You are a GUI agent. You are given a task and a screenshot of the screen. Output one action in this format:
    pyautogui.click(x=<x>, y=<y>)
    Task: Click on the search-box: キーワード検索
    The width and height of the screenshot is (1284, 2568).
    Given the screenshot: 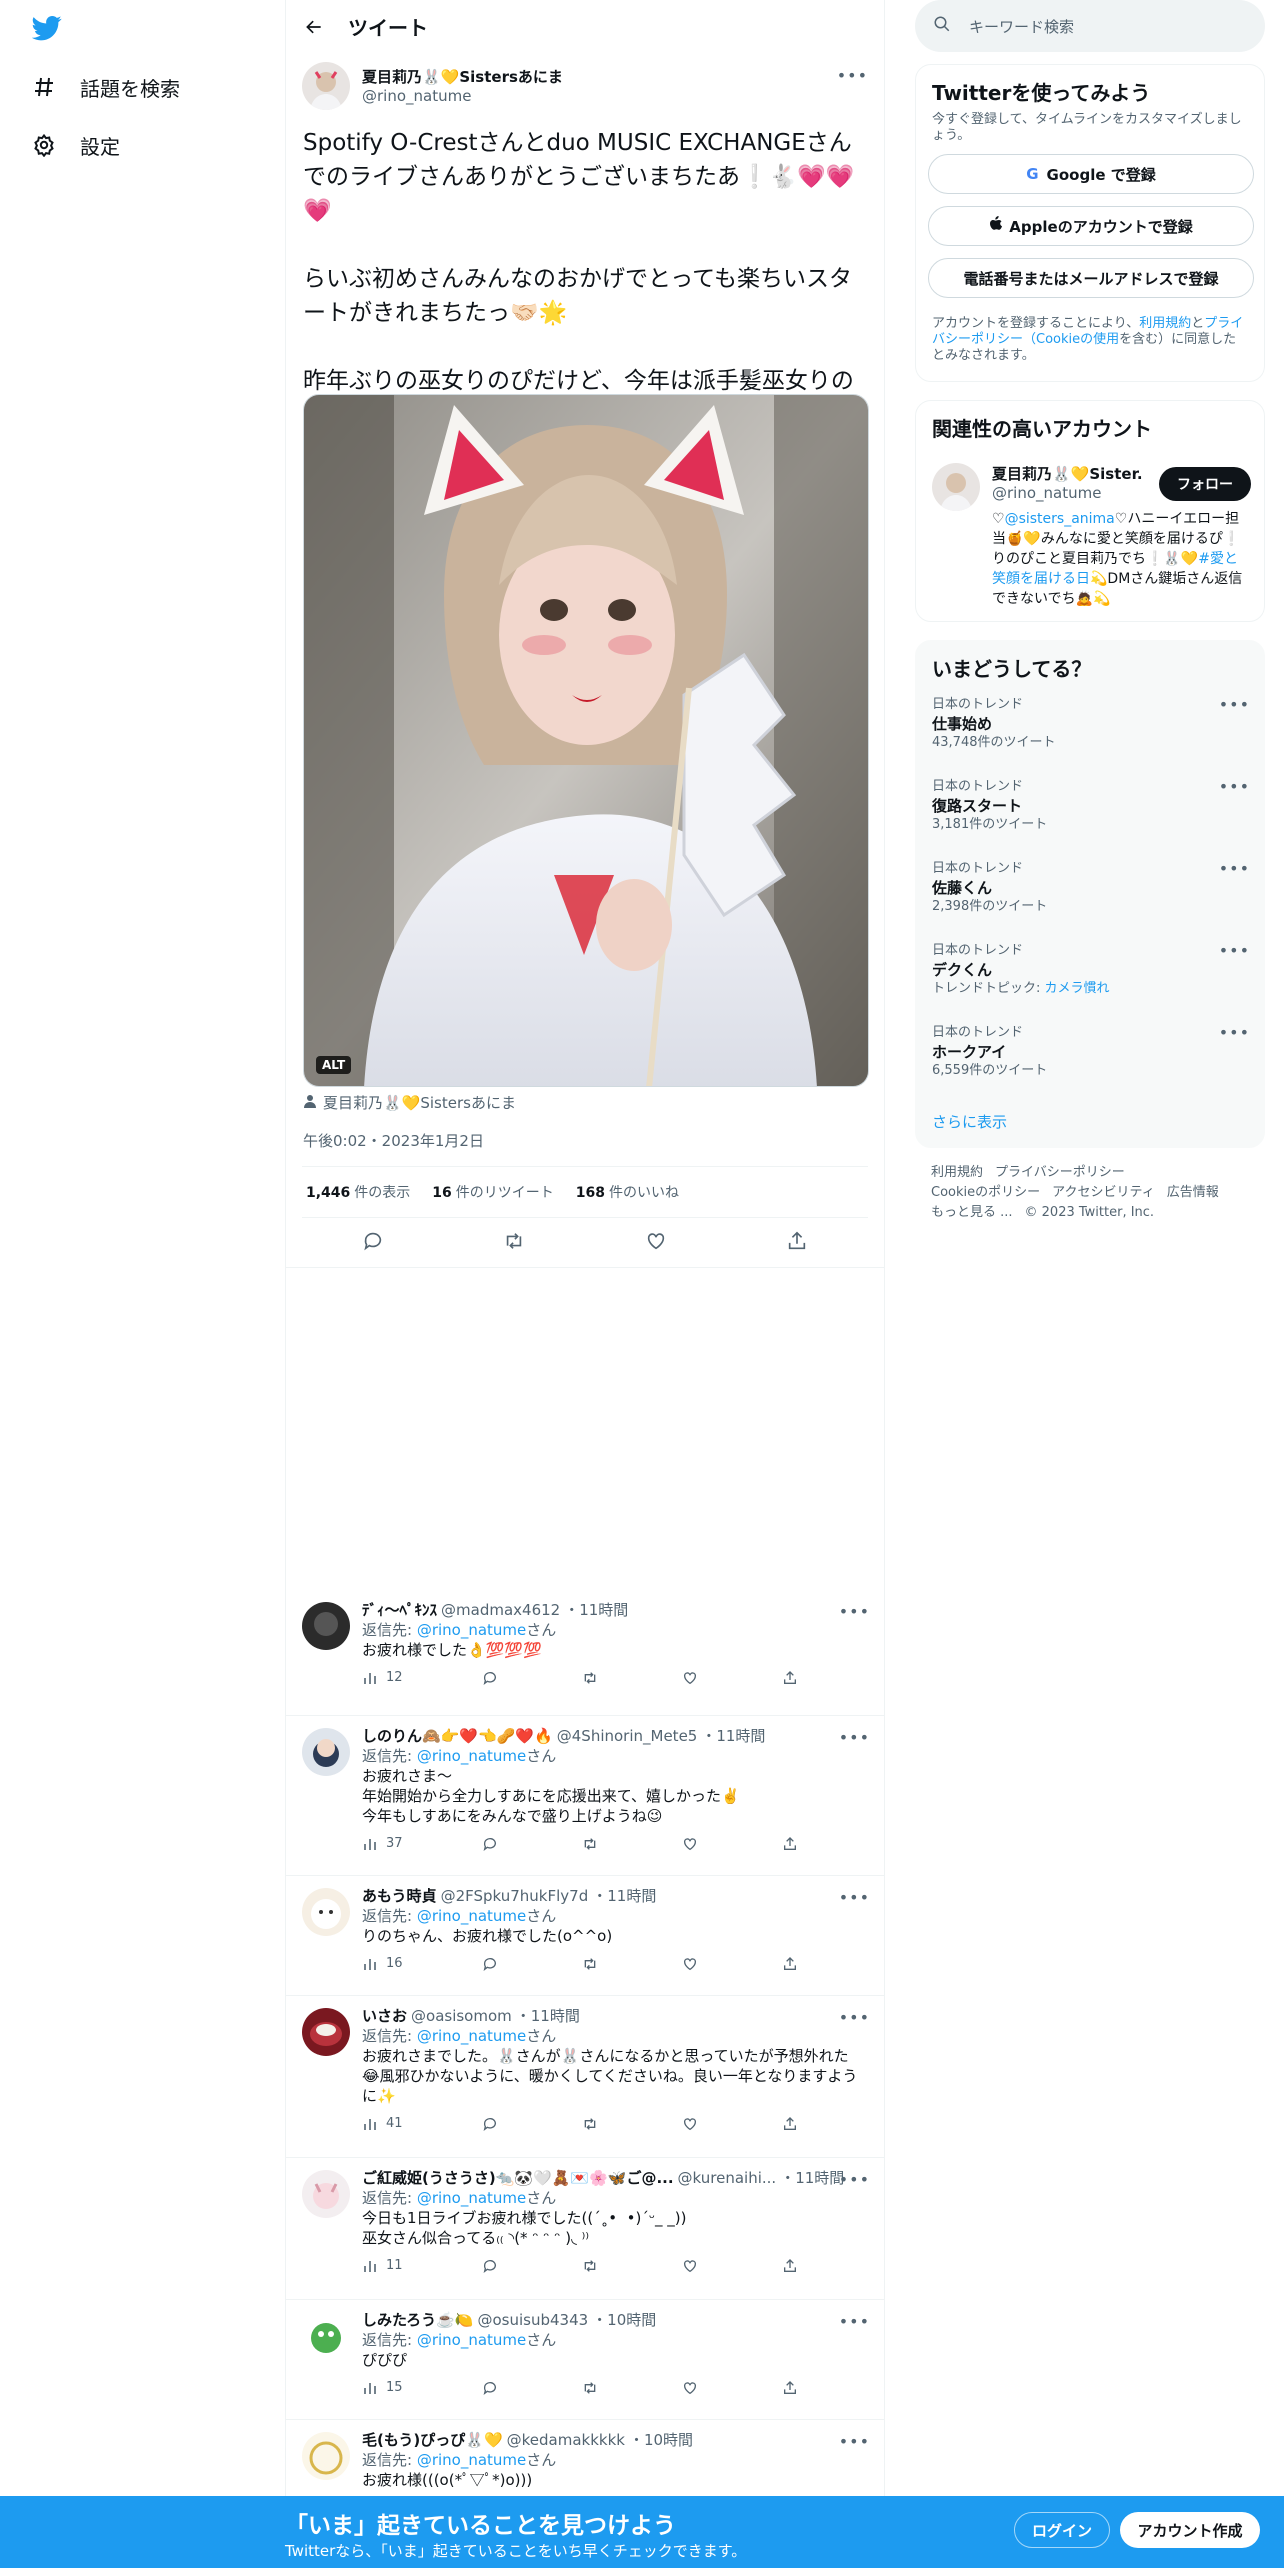 What is the action you would take?
    pyautogui.click(x=1090, y=26)
    